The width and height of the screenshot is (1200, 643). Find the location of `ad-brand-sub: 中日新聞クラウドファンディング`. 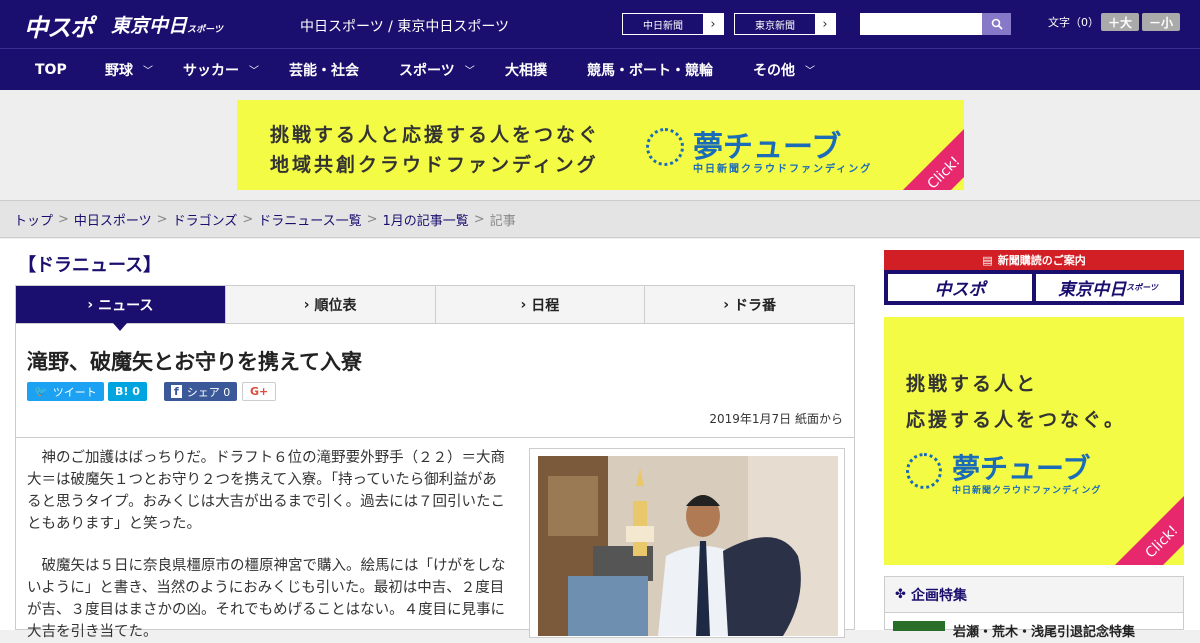

ad-brand-sub: 中日新聞クラウドファンディング is located at coordinates (783, 169).